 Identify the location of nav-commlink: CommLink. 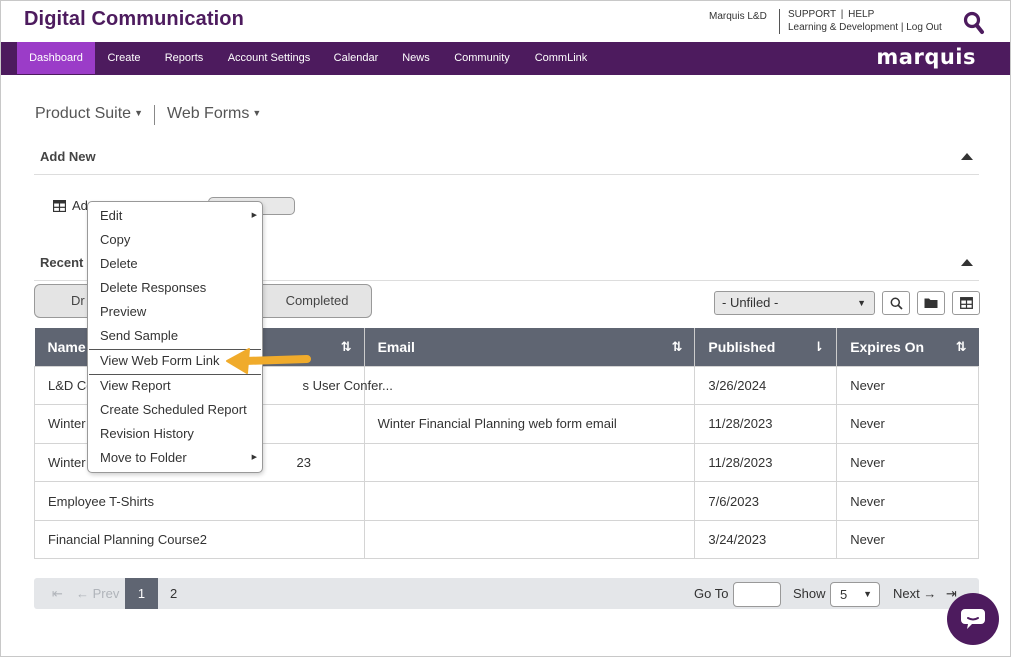
(561, 58).